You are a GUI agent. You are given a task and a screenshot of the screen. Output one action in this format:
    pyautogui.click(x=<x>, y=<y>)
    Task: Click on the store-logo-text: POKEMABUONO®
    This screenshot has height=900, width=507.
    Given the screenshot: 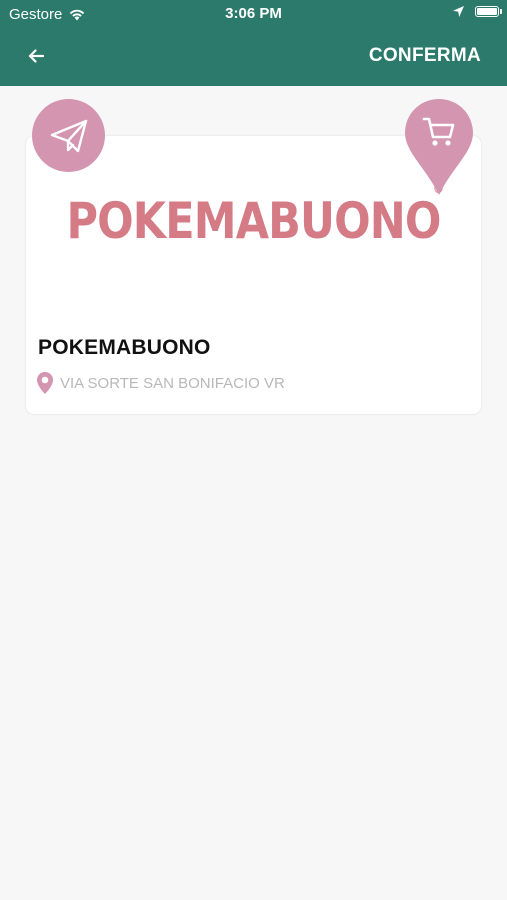 What is the action you would take?
    pyautogui.click(x=255, y=216)
    